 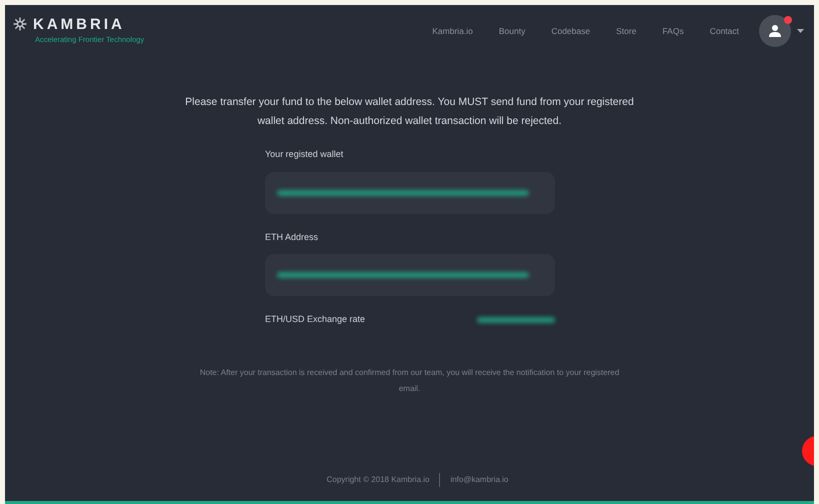 I want to click on nav-link: Kambria.io, so click(x=452, y=31).